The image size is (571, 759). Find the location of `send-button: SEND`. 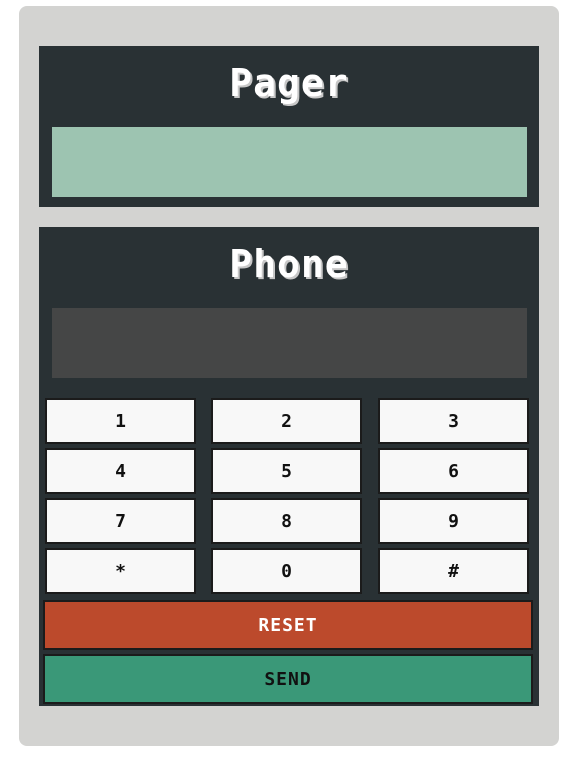

send-button: SEND is located at coordinates (288, 679).